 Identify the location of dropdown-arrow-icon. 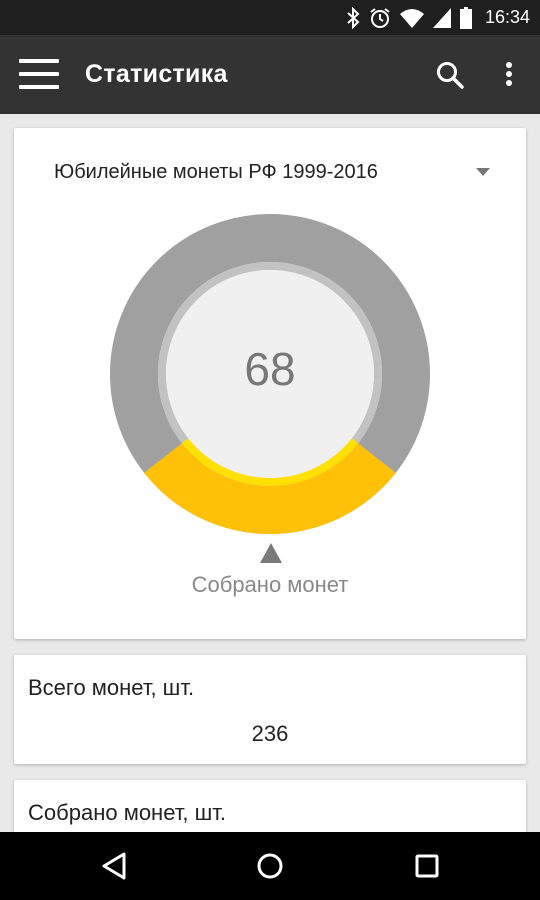
(483, 172).